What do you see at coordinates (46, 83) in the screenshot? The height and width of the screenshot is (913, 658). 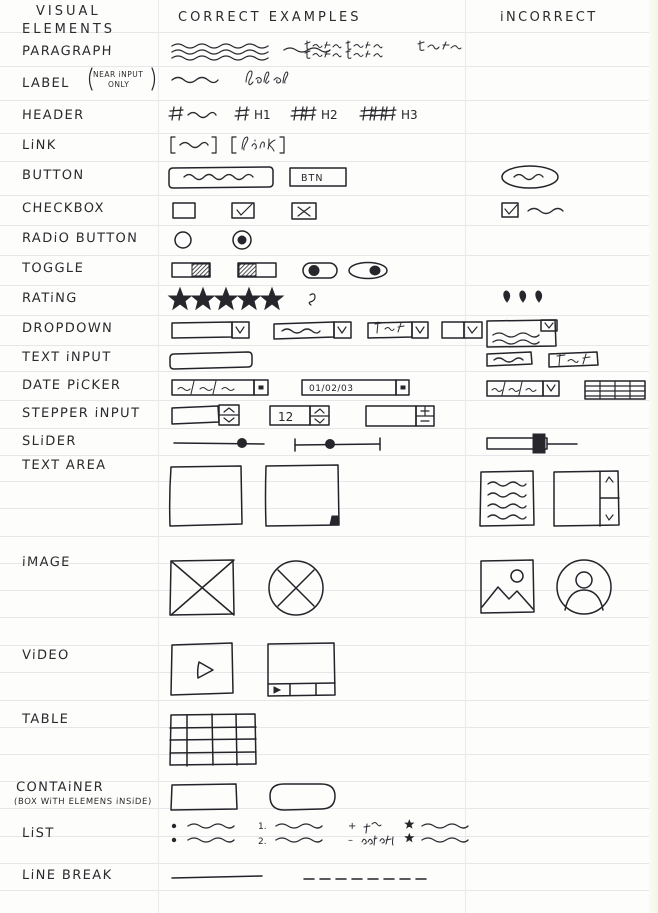 I see `row-label-label: LABEL` at bounding box center [46, 83].